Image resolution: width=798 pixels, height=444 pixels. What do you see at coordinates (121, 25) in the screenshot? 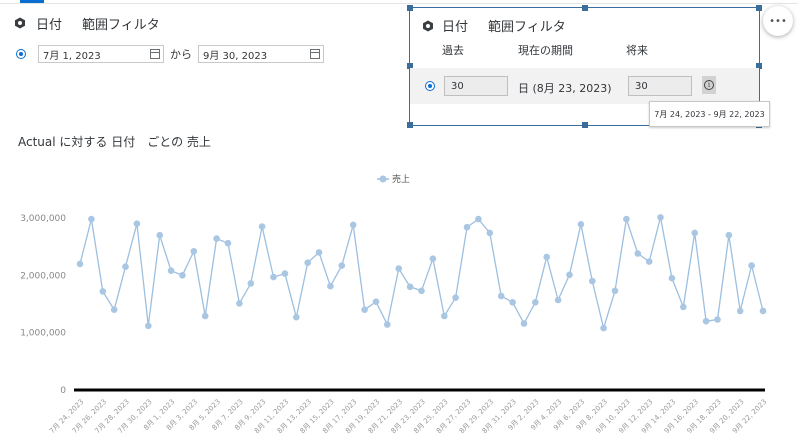
I see `filter-type-label: 範囲フィルタ` at bounding box center [121, 25].